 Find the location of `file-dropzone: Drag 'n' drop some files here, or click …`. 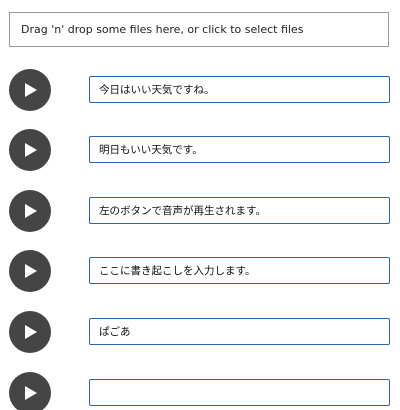

file-dropzone: Drag 'n' drop some files here, or click … is located at coordinates (199, 29).